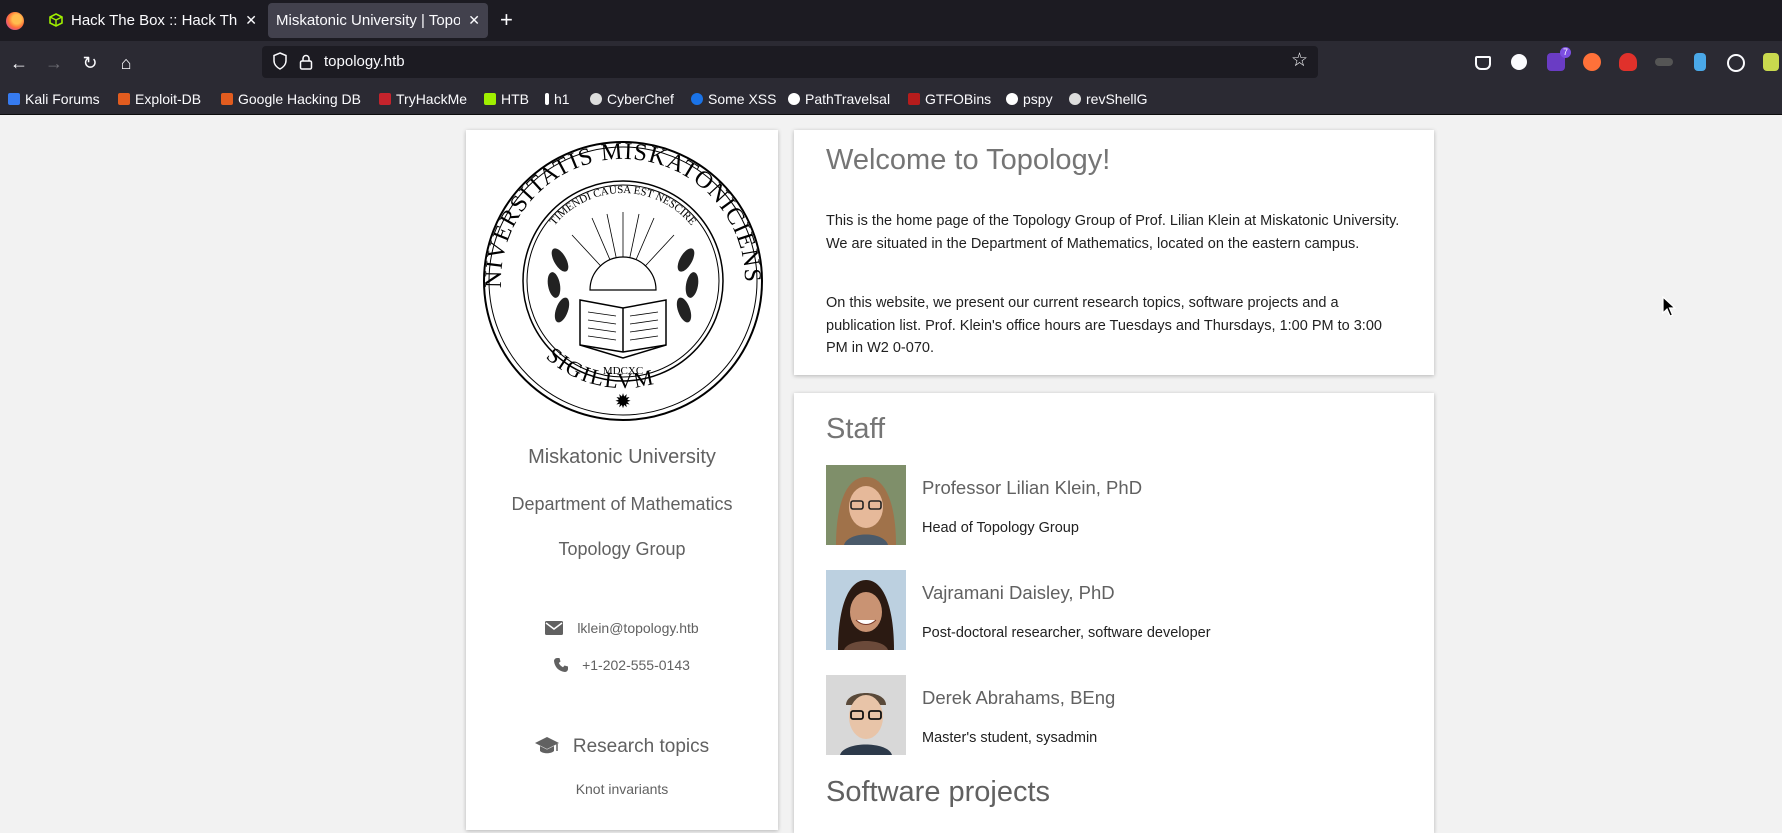  What do you see at coordinates (506, 20) in the screenshot?
I see `new-tab-button: +` at bounding box center [506, 20].